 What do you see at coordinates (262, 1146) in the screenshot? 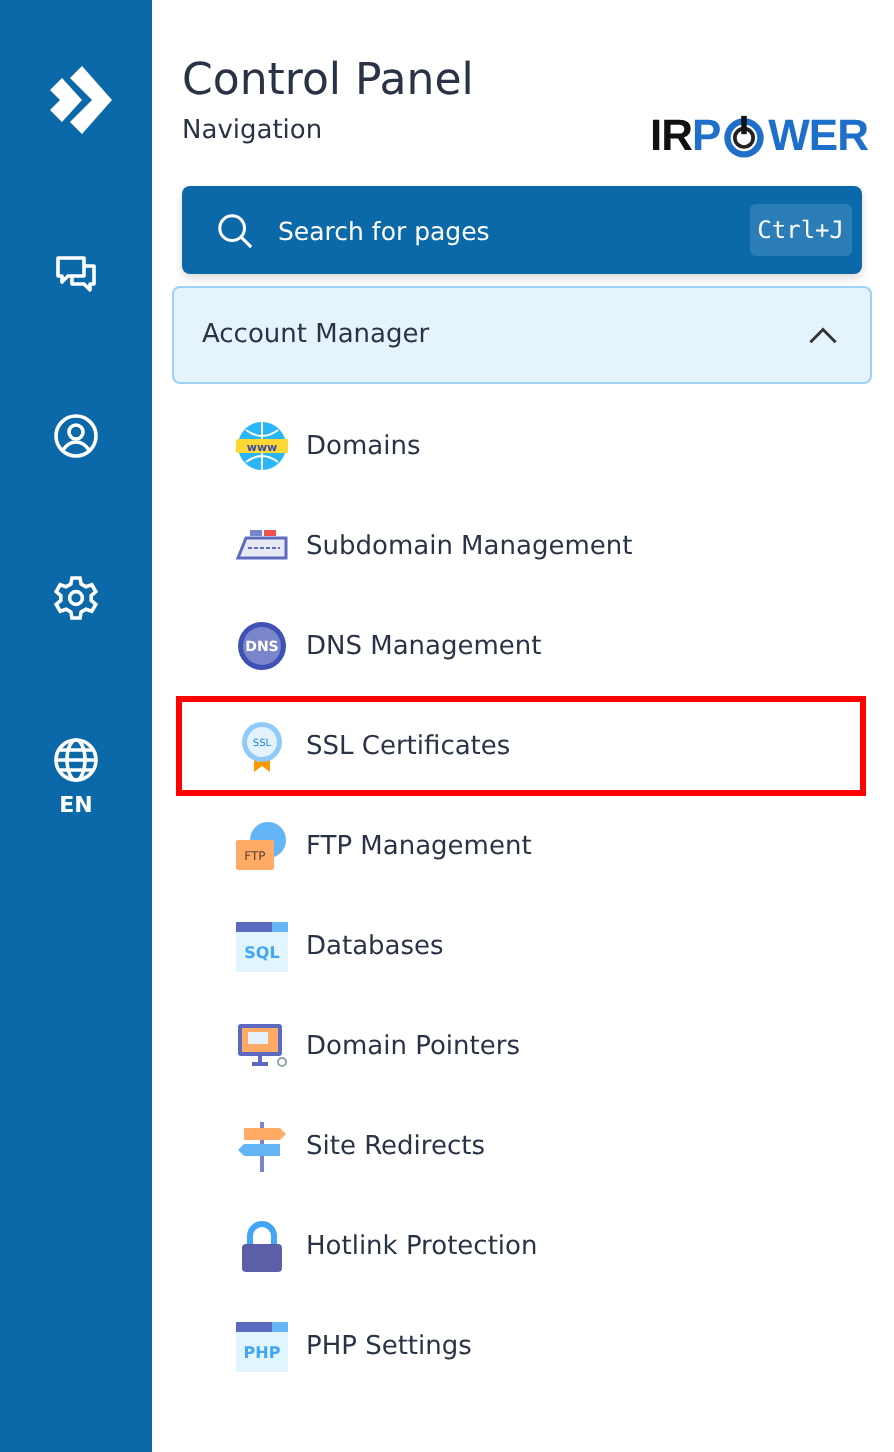
I see `signpost-icon` at bounding box center [262, 1146].